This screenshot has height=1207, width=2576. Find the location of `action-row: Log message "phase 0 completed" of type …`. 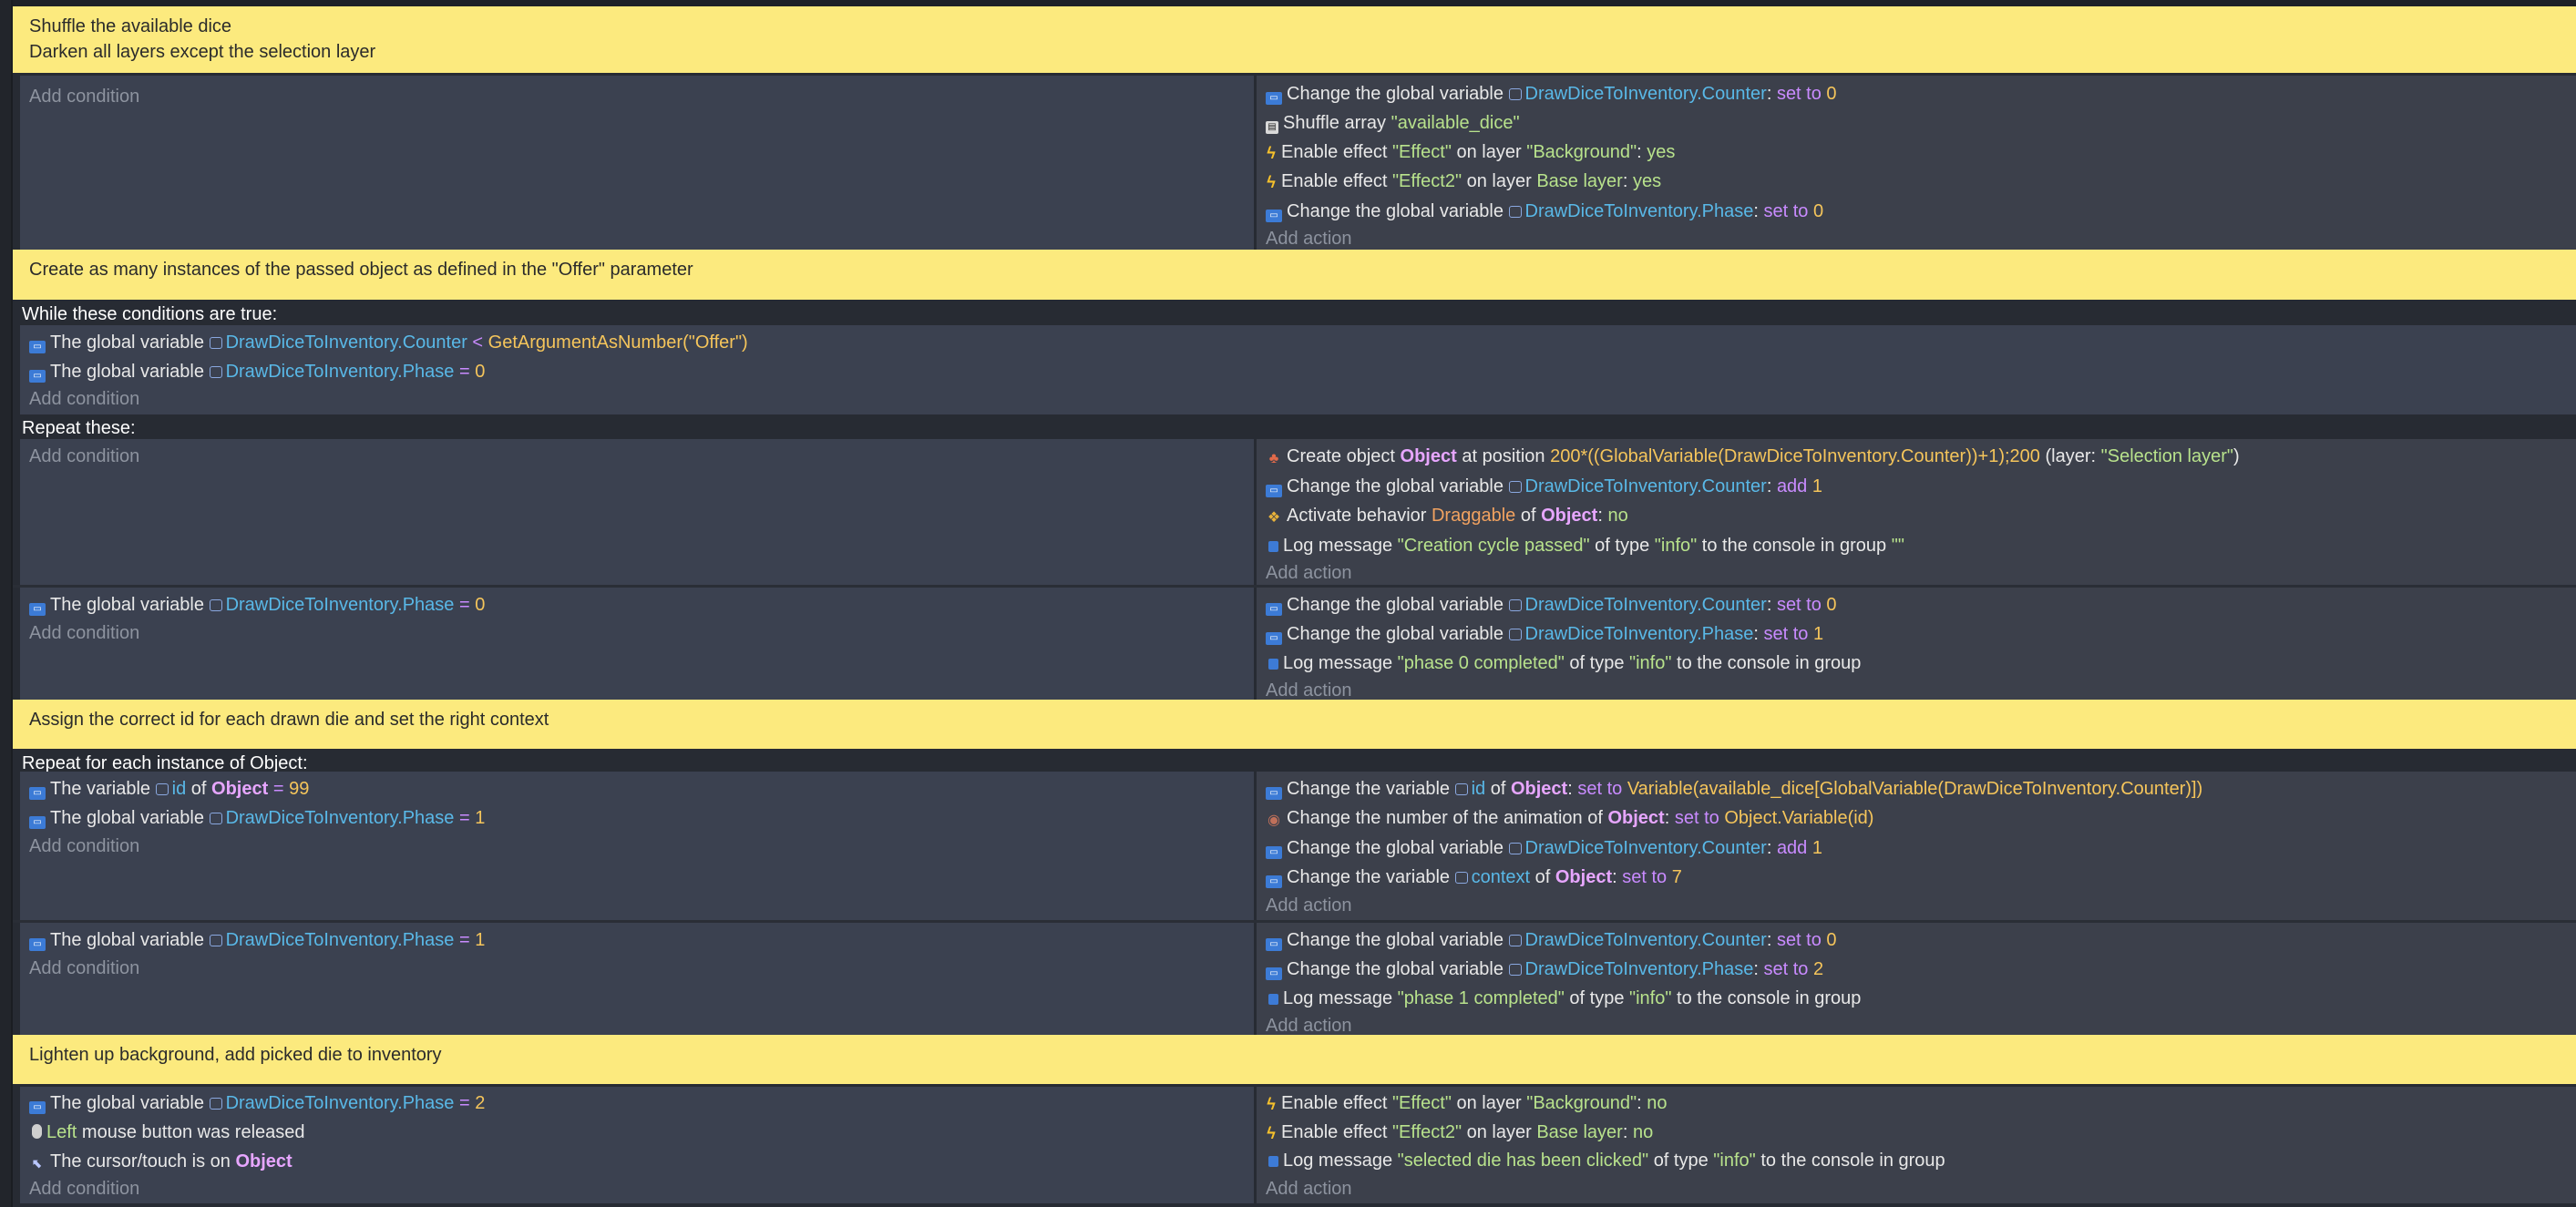

action-row: Log message "phase 0 completed" of type … is located at coordinates (1564, 663).